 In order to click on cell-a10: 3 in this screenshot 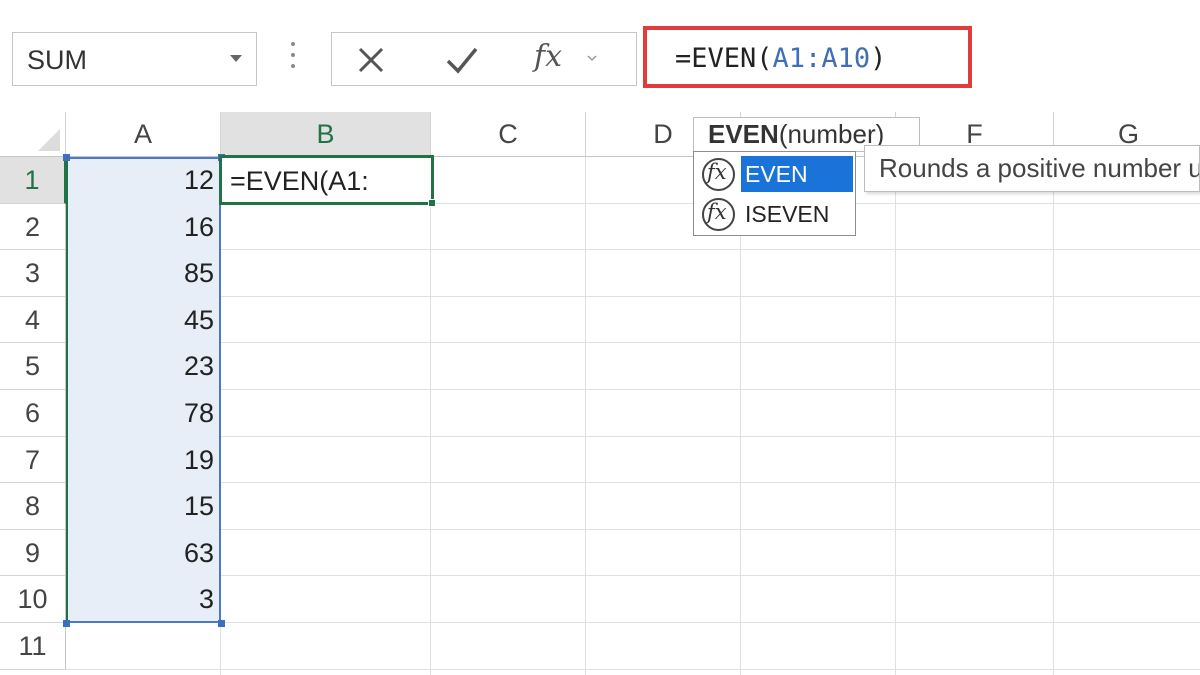, I will do `click(140, 599)`.